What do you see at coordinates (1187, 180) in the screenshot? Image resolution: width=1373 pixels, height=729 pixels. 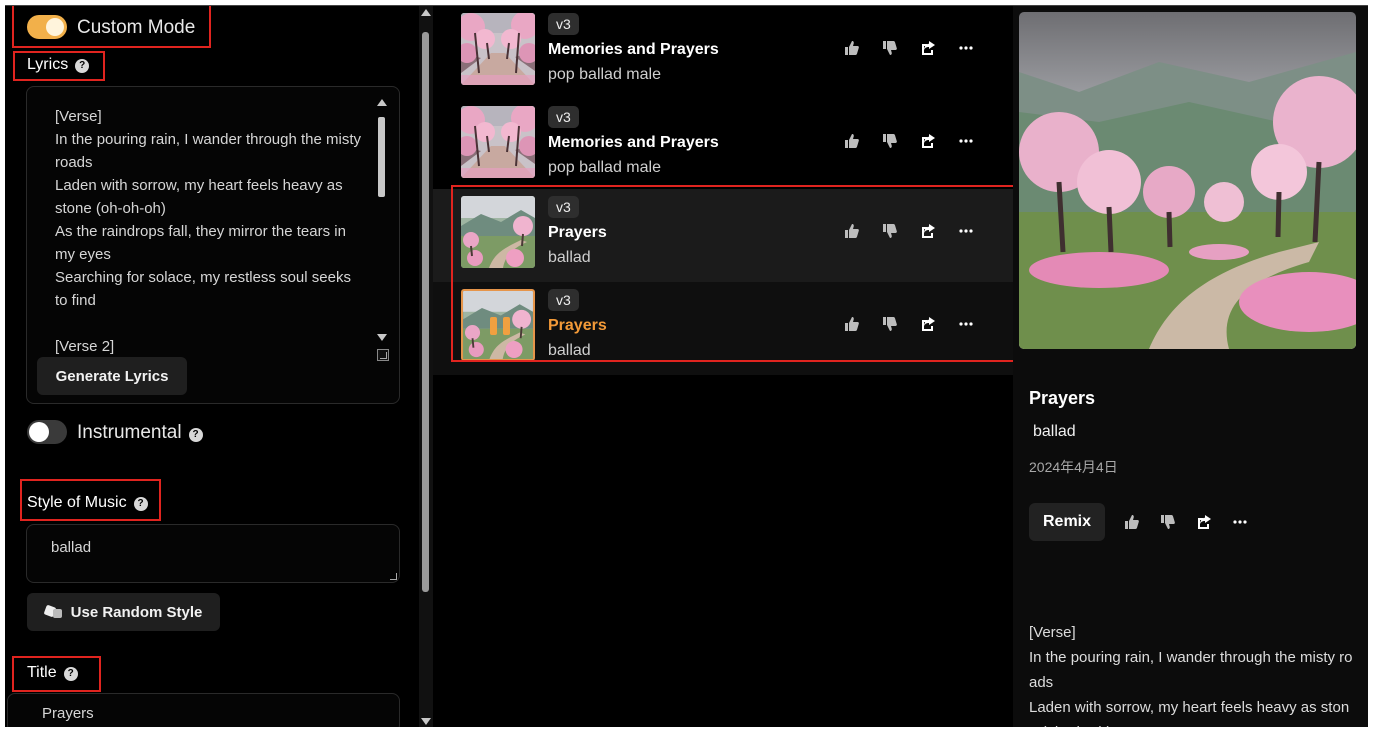 I see `cover-art` at bounding box center [1187, 180].